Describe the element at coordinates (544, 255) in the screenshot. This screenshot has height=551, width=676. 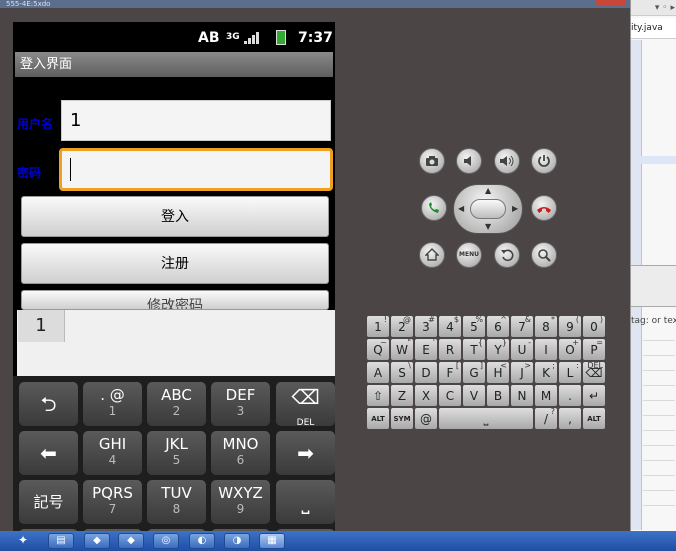
I see `search-icon` at that location.